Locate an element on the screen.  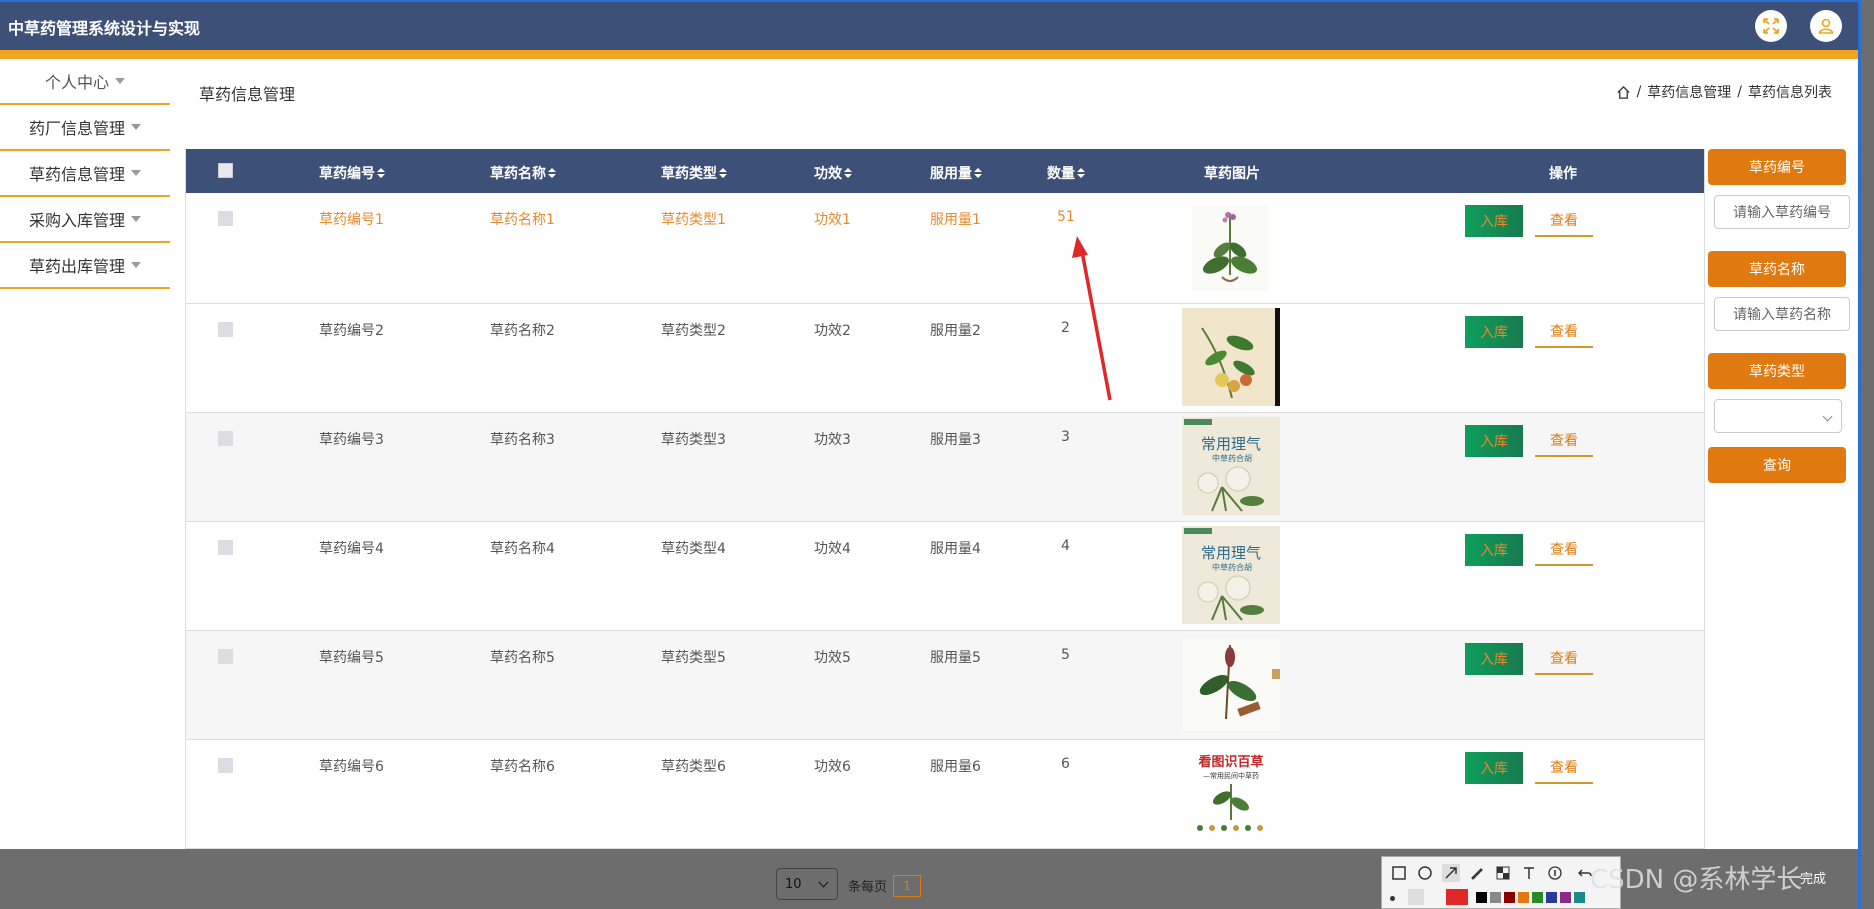
col-label: 草药名称 is located at coordinates (518, 174).